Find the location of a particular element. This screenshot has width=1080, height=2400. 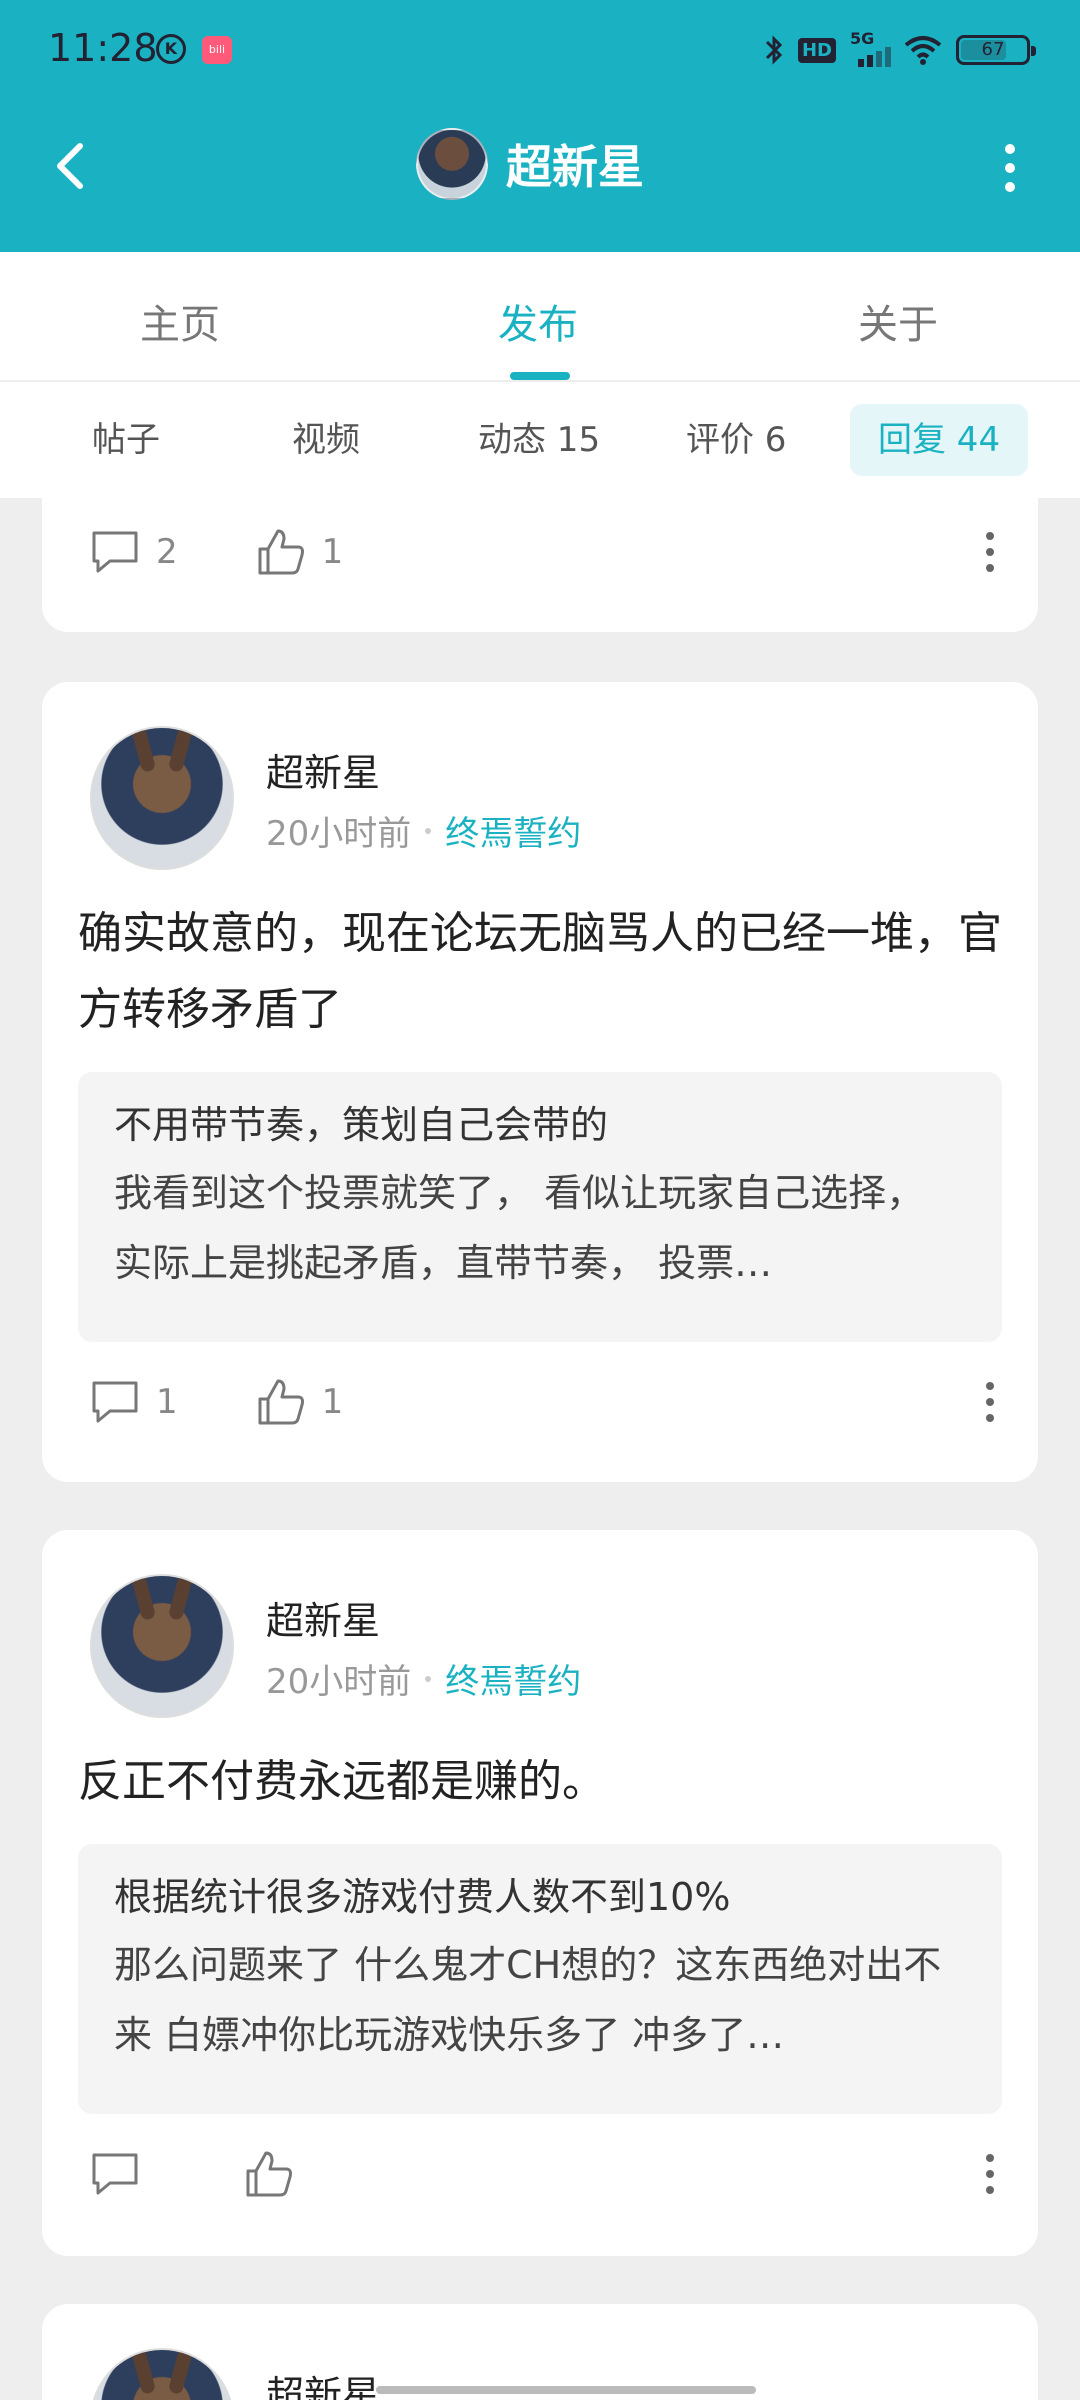

subtab-moments: 动态 15 is located at coordinates (539, 440).